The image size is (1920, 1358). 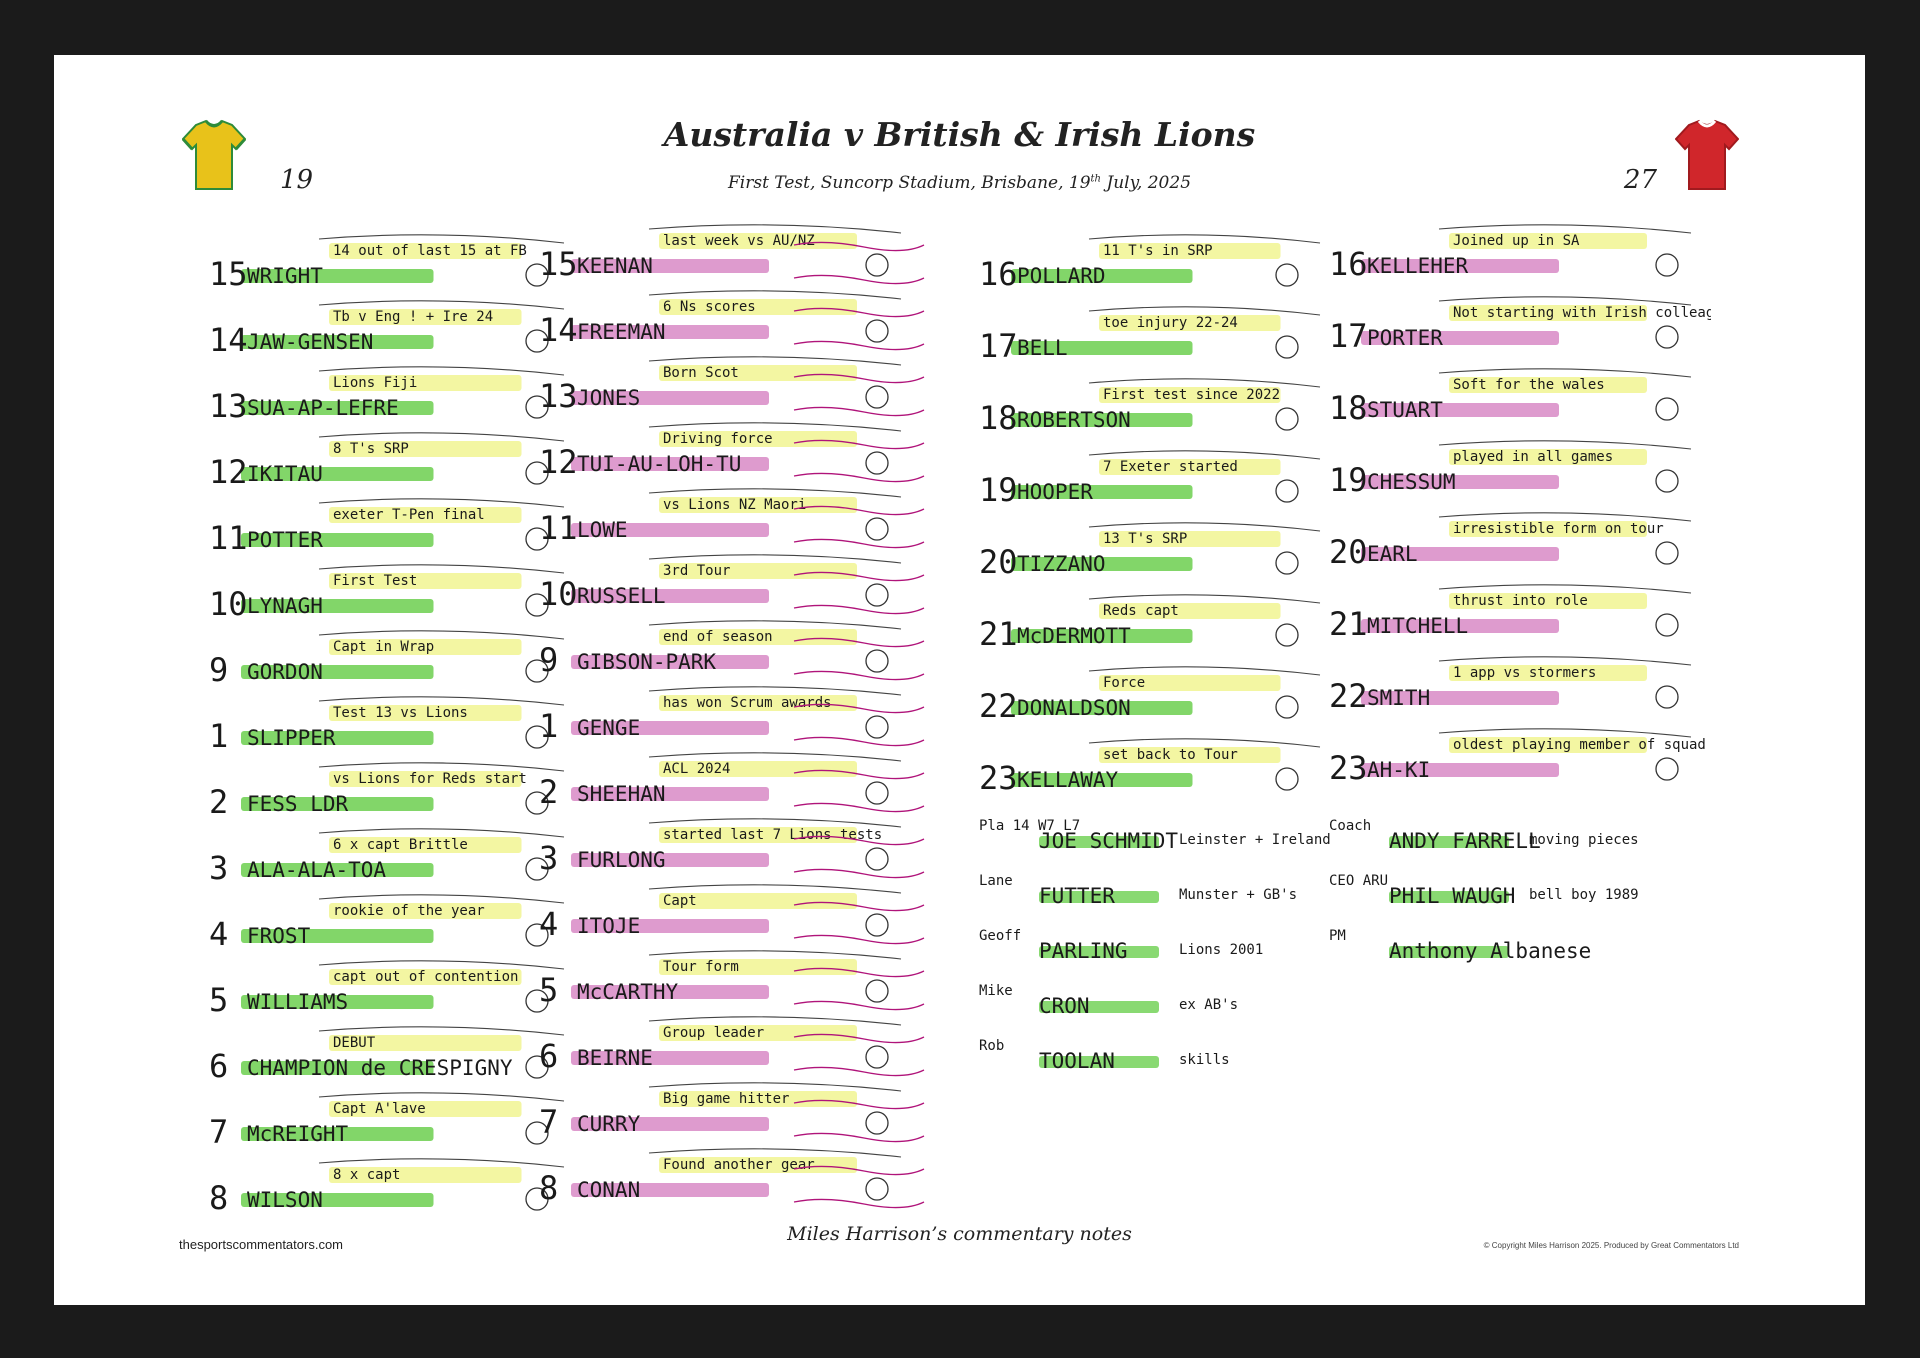 What do you see at coordinates (701, 967) in the screenshot?
I see `lions-player-player-note: Tour form` at bounding box center [701, 967].